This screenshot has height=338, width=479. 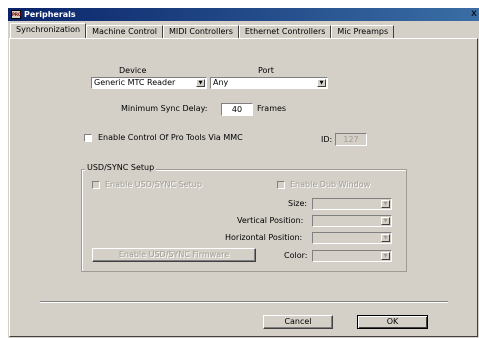 What do you see at coordinates (352, 221) in the screenshot?
I see `vertical-position-select: ▼` at bounding box center [352, 221].